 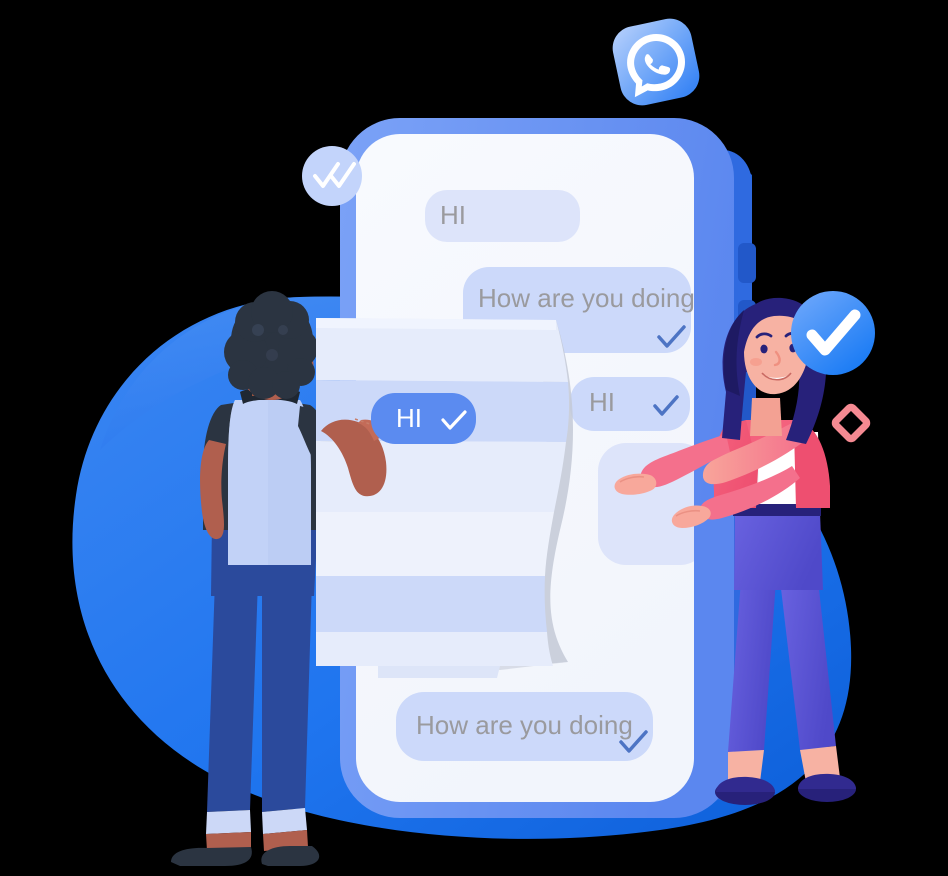 I want to click on hips, so click(x=778, y=551).